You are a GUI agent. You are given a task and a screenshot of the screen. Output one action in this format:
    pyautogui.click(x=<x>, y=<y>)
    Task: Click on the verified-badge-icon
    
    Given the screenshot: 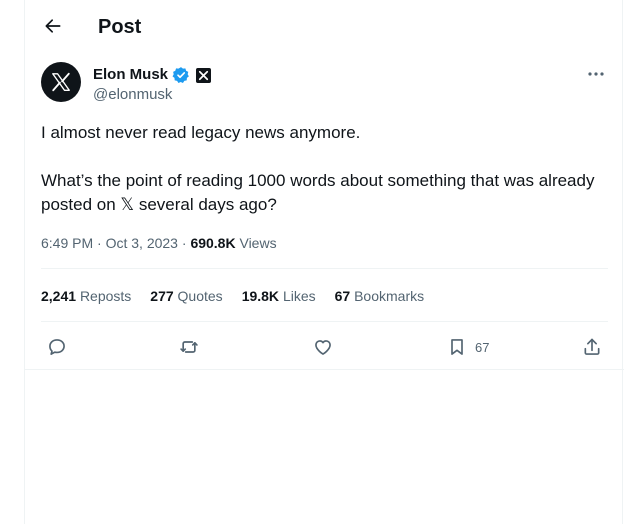 What is the action you would take?
    pyautogui.click(x=181, y=75)
    